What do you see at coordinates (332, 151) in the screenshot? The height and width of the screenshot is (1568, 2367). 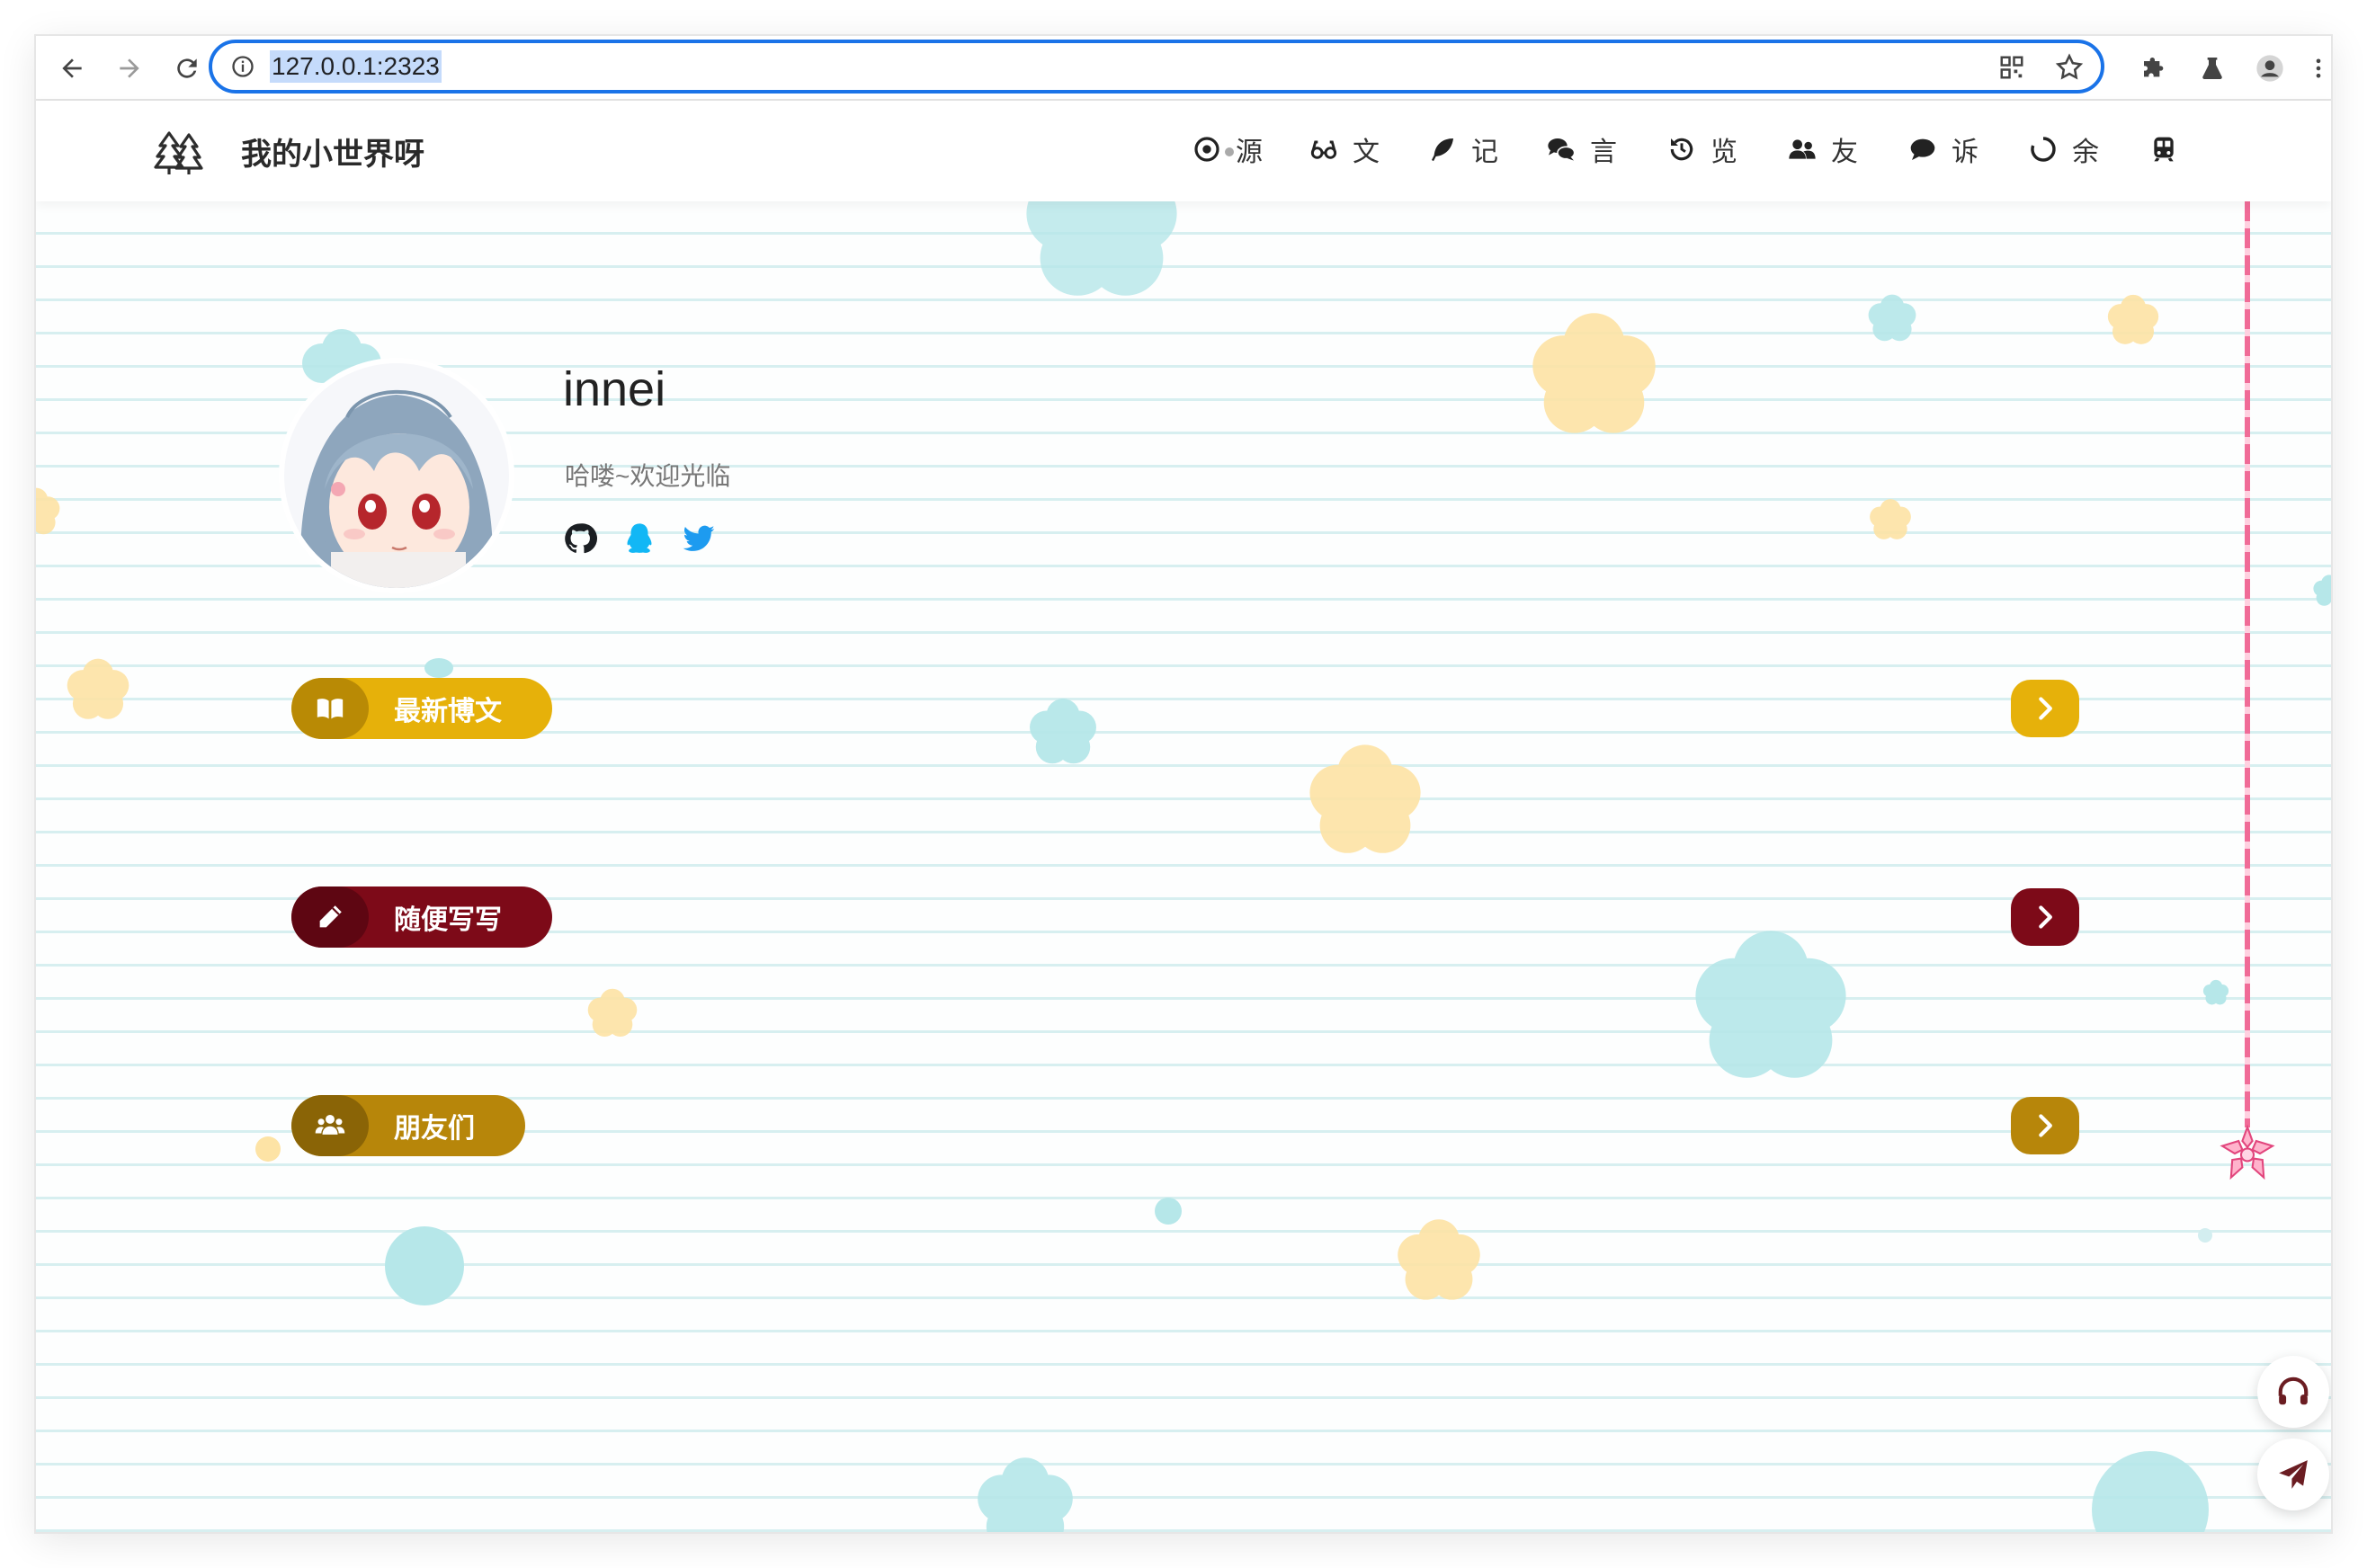 I see `site-title: 我的小世界呀` at bounding box center [332, 151].